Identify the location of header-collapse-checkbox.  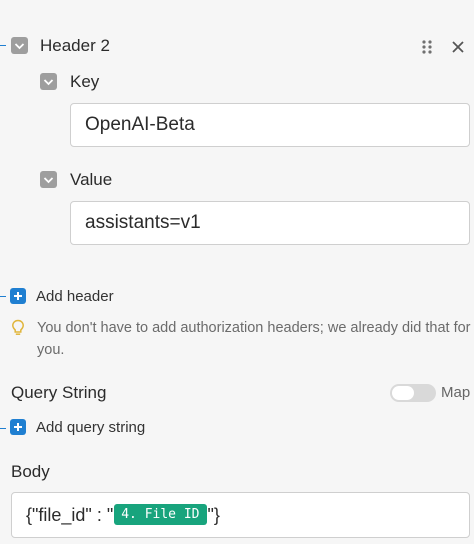
(19, 45).